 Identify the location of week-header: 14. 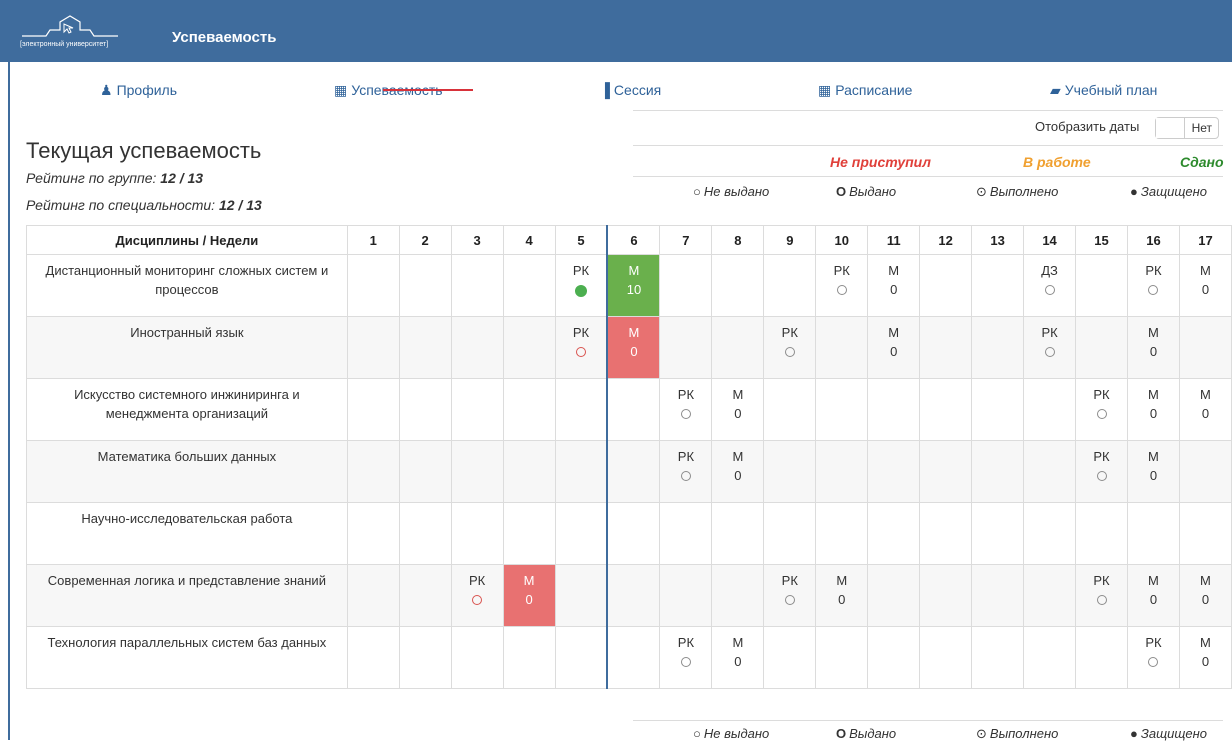
(1050, 240).